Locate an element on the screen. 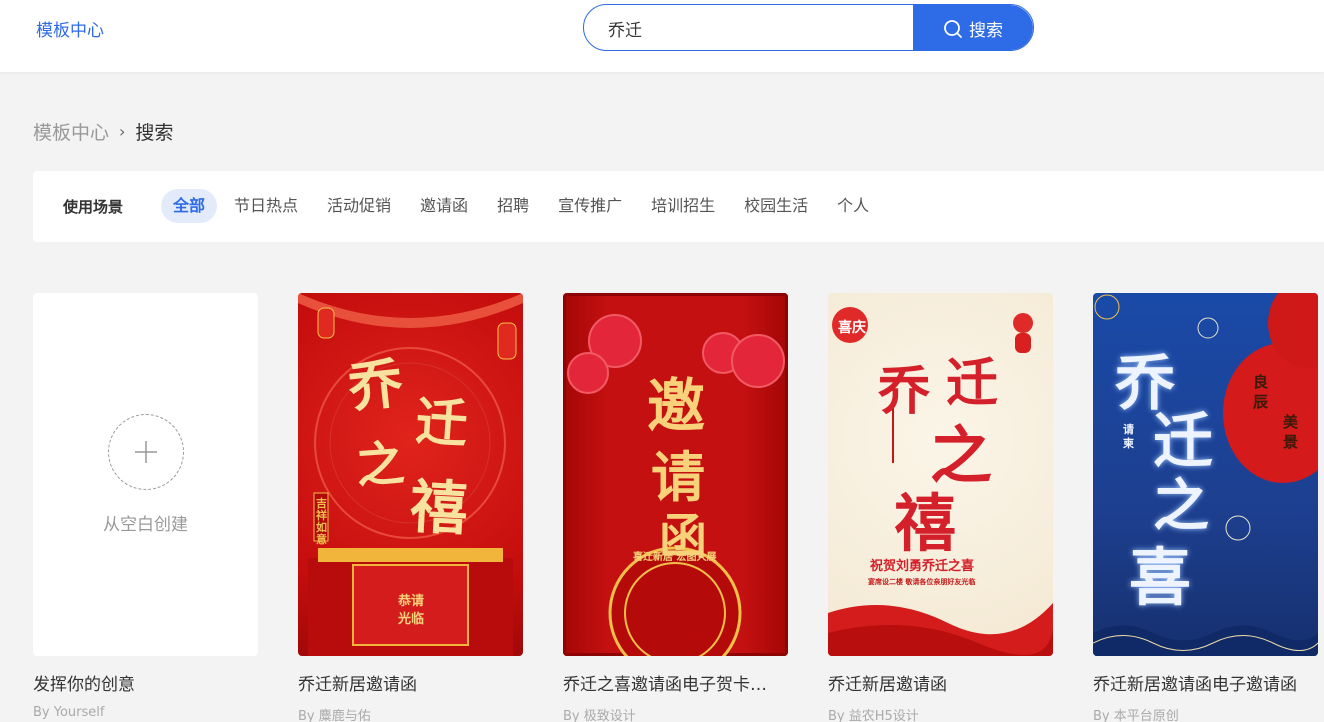 This screenshot has height=722, width=1324. create-blank-label: 从空白创建 is located at coordinates (145, 525).